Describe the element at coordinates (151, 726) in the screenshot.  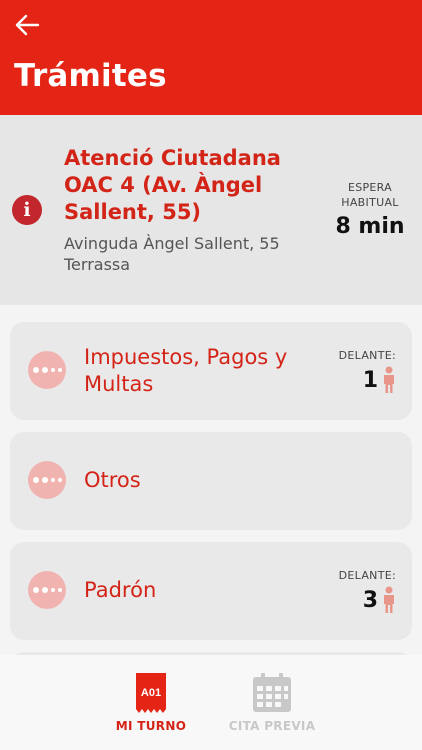
I see `tab-label: MI TURNO` at that location.